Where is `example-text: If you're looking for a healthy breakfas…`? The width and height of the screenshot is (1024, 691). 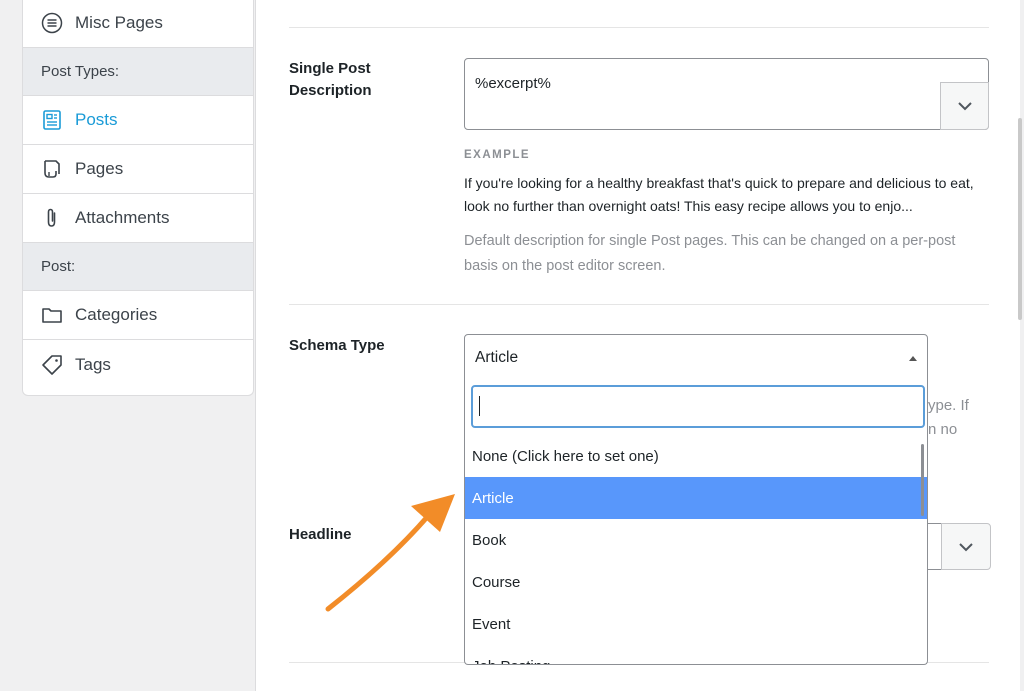
example-text: If you're looking for a healthy breakfas… is located at coordinates (719, 194).